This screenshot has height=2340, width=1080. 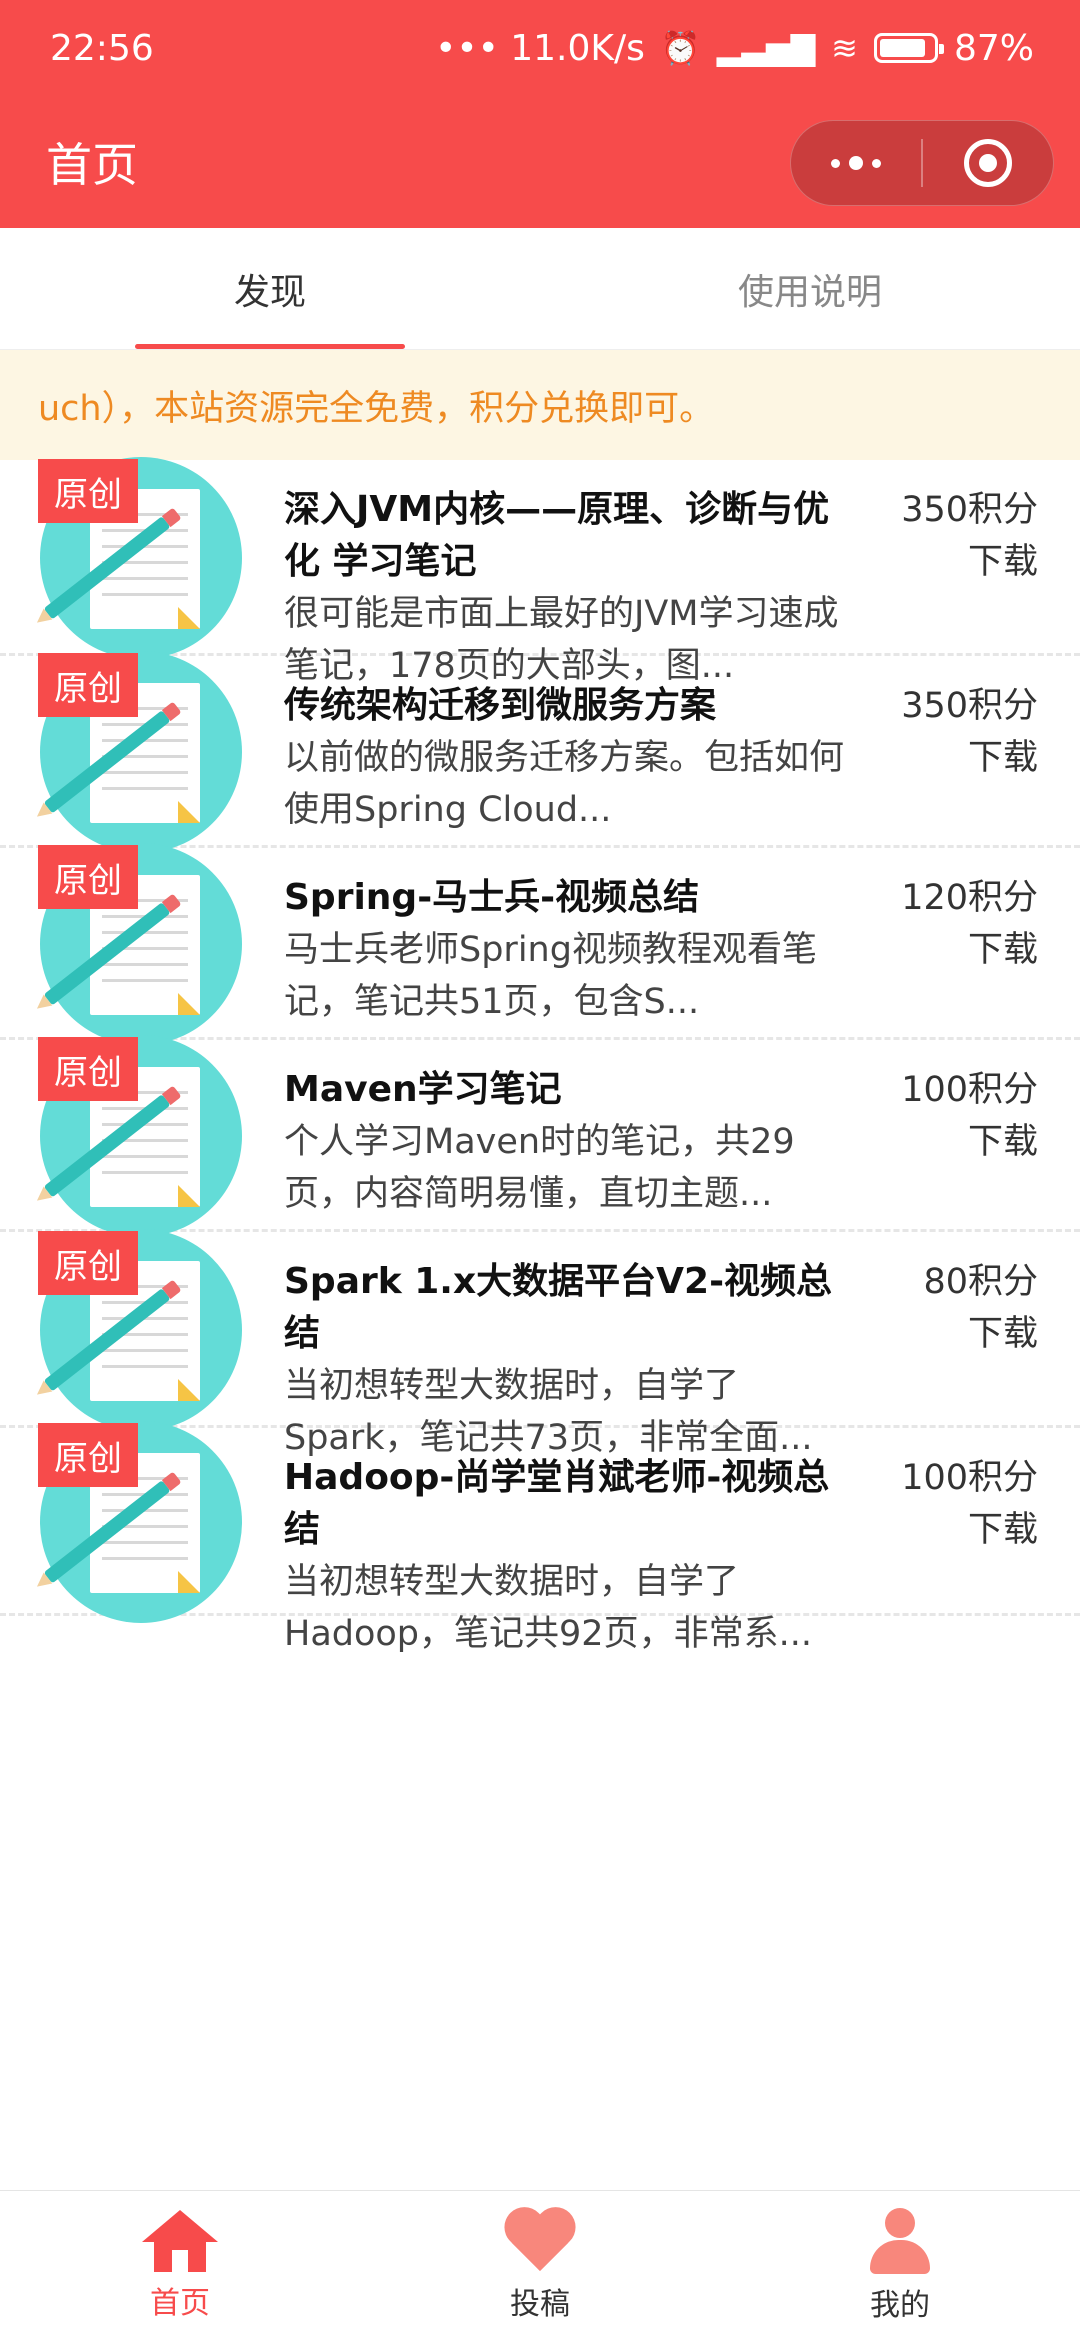 What do you see at coordinates (102, 48) in the screenshot?
I see `status-time: 22:56` at bounding box center [102, 48].